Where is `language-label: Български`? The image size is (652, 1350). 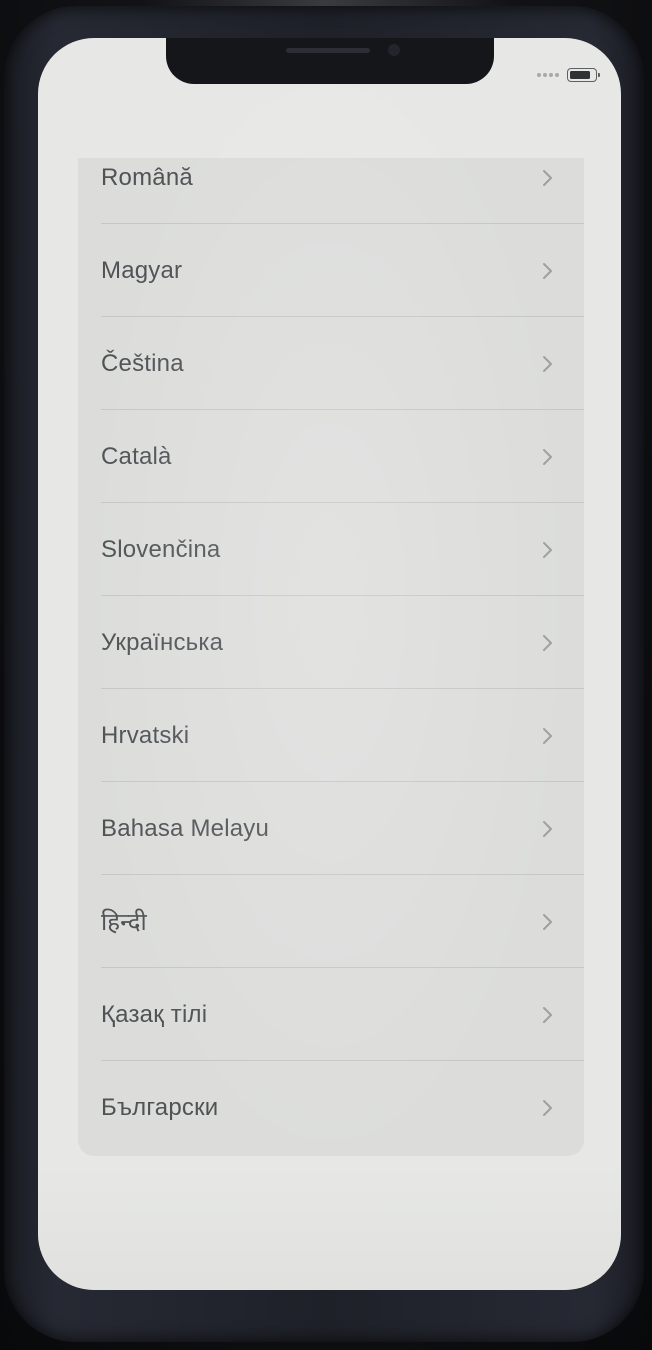
language-label: Български is located at coordinates (160, 1107).